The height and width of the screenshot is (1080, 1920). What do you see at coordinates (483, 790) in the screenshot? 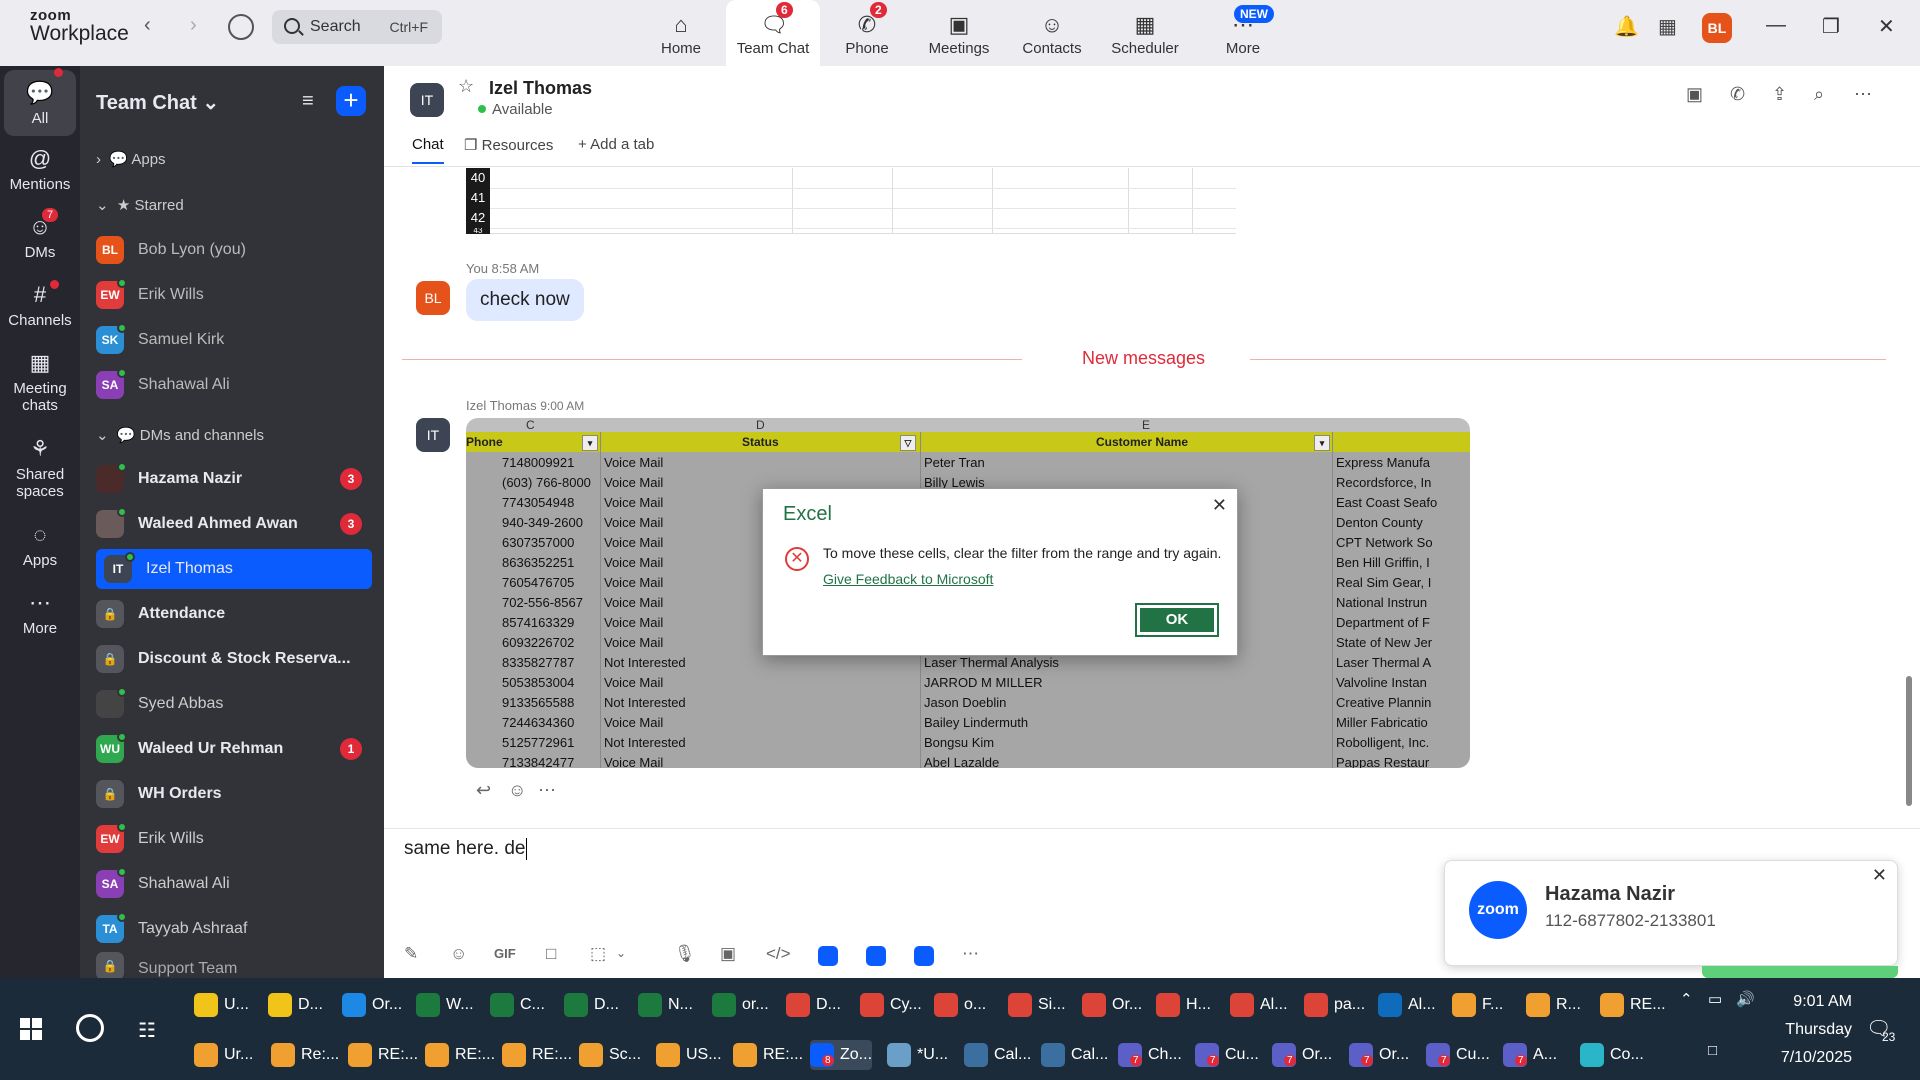
I see `reply-icon: ↩` at bounding box center [483, 790].